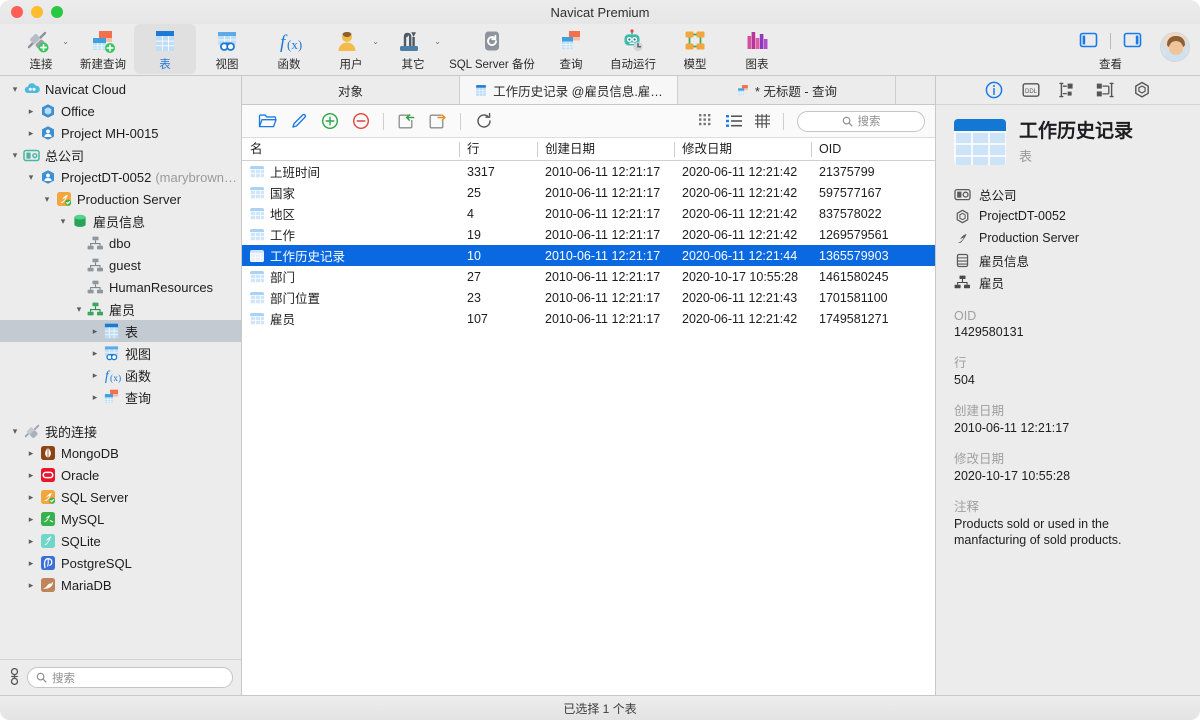  What do you see at coordinates (120, 133) in the screenshot?
I see `tree-item-Project MH-0015: Project MH-0015` at bounding box center [120, 133].